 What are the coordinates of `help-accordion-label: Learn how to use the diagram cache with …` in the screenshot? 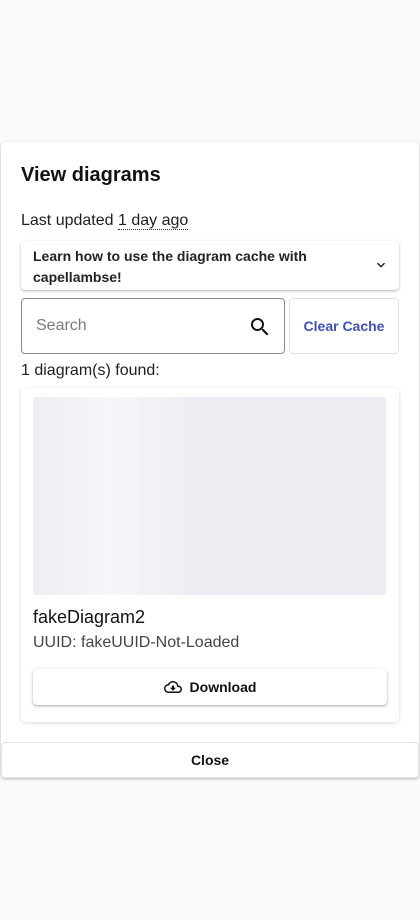 It's located at (170, 266).